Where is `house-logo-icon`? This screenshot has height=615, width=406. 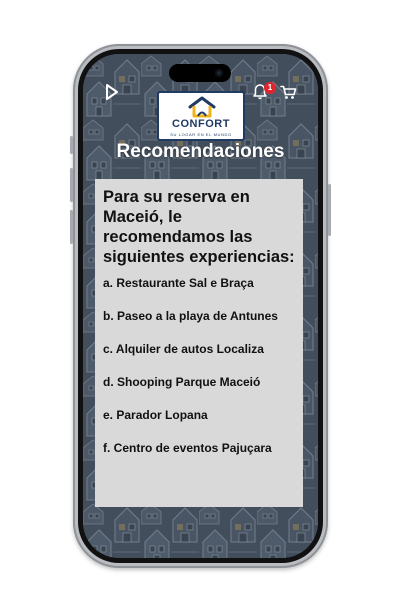 house-logo-icon is located at coordinates (202, 107).